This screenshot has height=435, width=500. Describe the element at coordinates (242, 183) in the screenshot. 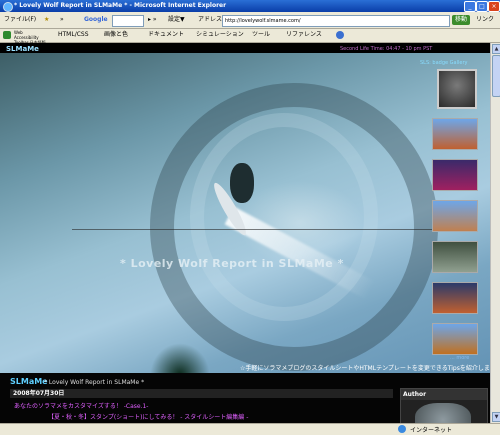

I see `surfer-figure` at that location.